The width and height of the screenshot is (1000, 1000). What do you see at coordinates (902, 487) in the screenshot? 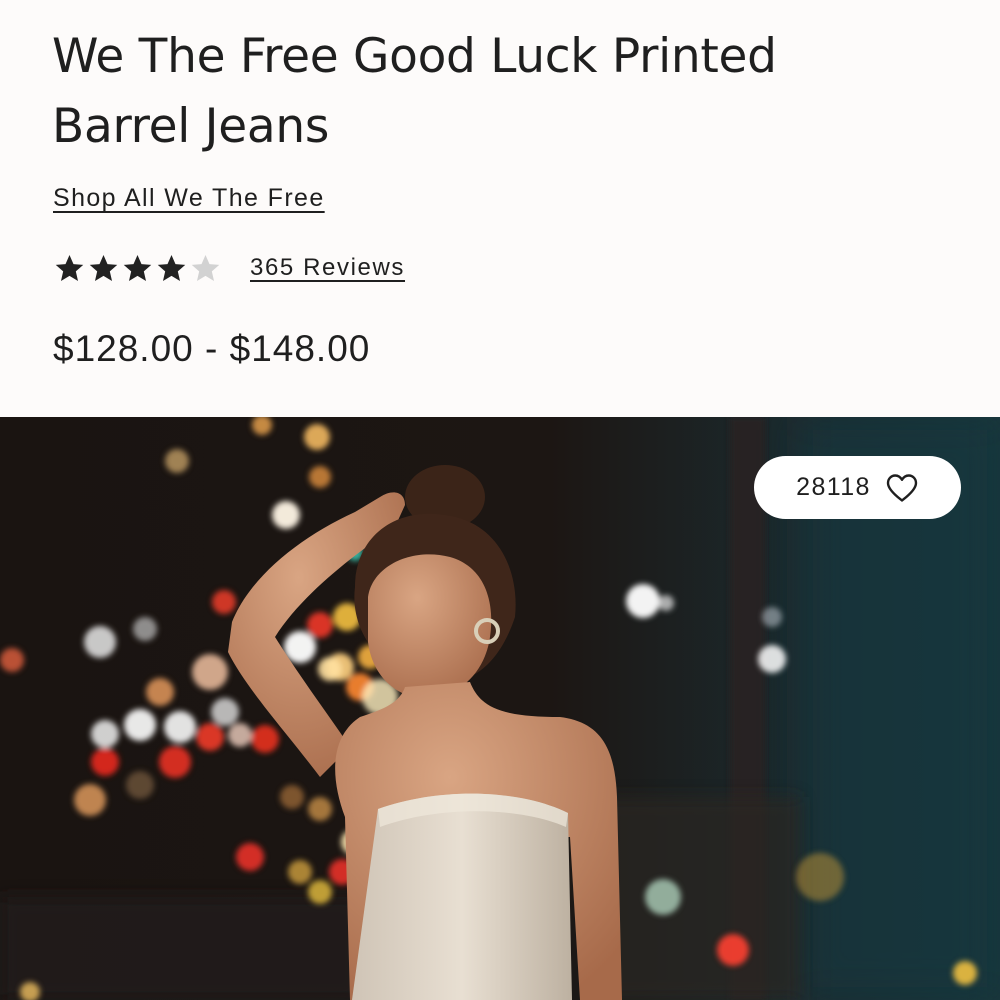
I see `heart-outline-icon` at bounding box center [902, 487].